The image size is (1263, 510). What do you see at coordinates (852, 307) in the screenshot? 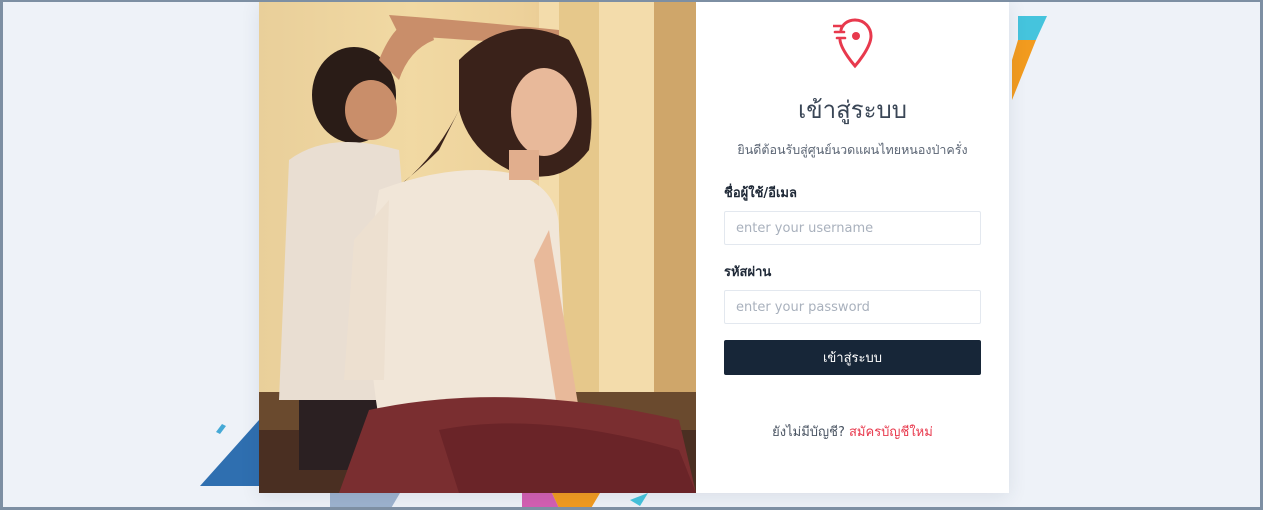
I see `password-input` at bounding box center [852, 307].